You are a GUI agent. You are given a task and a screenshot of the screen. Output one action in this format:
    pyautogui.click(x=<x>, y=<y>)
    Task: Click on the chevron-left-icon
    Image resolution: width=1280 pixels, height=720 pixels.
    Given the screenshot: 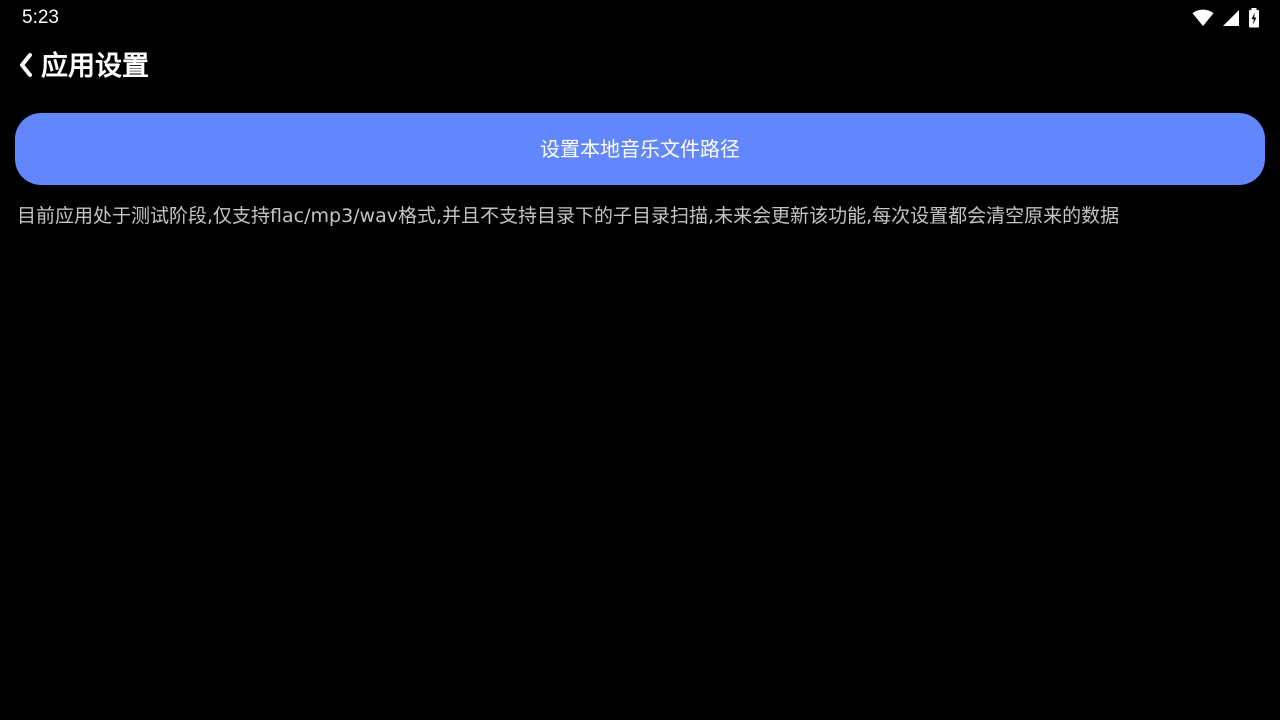 What is the action you would take?
    pyautogui.click(x=26, y=67)
    